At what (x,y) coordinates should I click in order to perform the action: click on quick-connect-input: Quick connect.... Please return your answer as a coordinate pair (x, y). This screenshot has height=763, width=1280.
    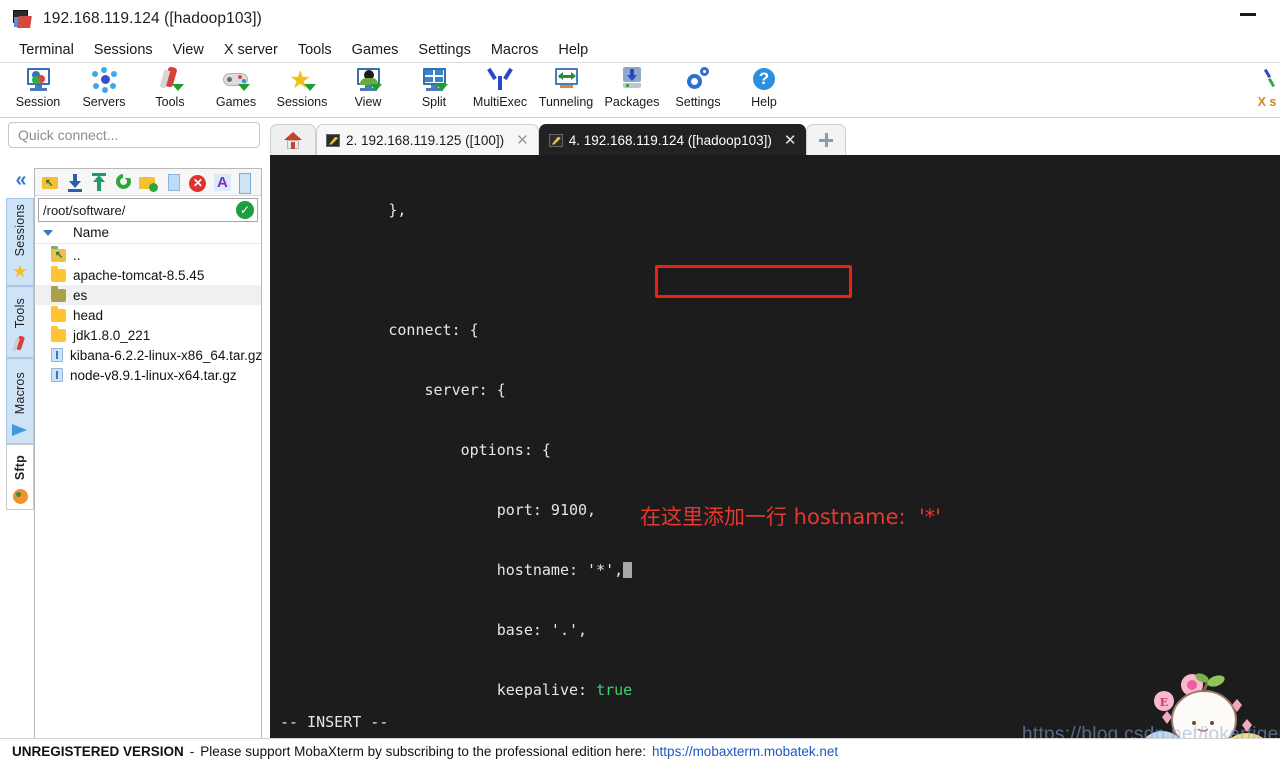
    Looking at the image, I should click on (134, 135).